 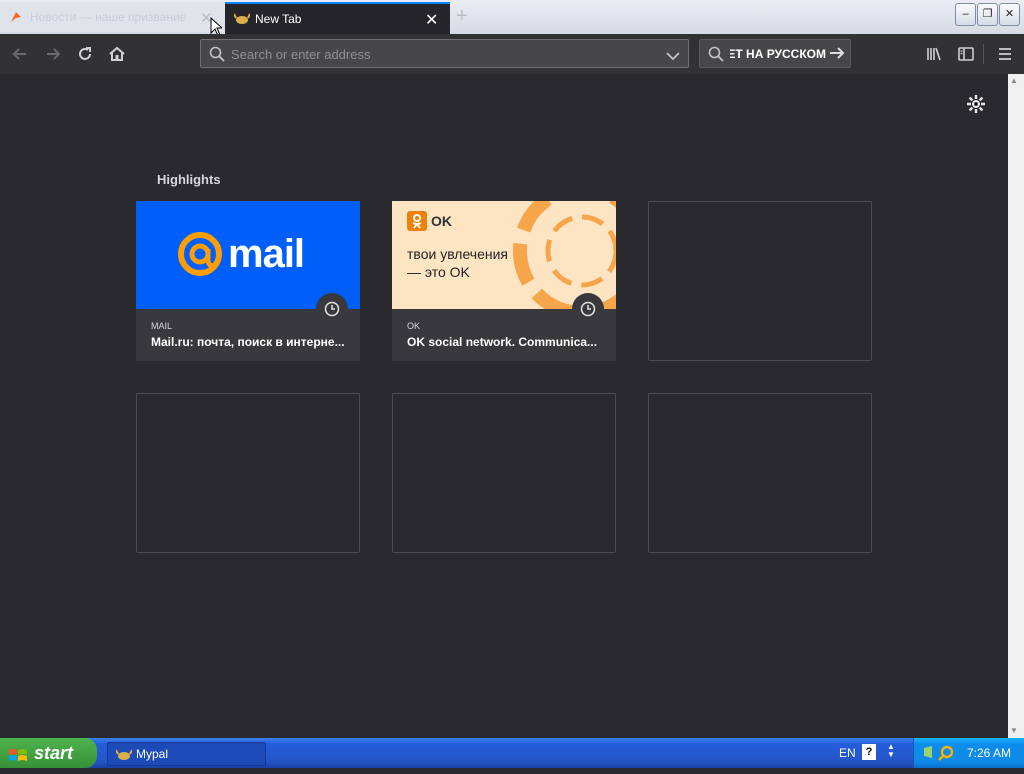 I want to click on hamburger-menu-icon, so click(x=1005, y=54).